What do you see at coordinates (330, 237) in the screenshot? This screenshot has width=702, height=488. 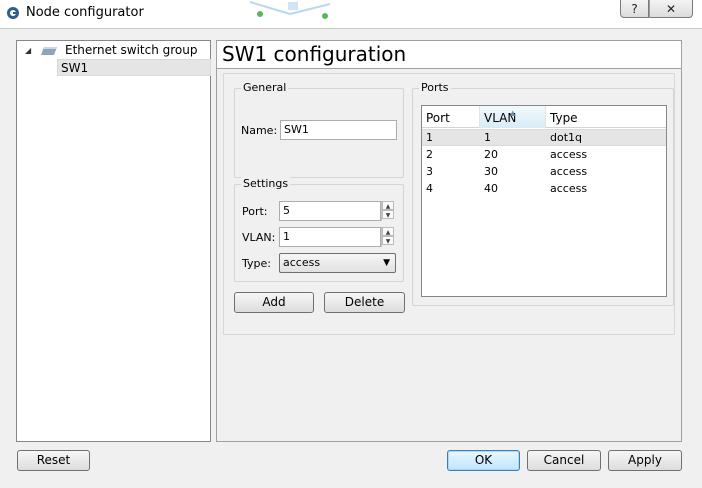 I see `vlan-spinbox: 1` at bounding box center [330, 237].